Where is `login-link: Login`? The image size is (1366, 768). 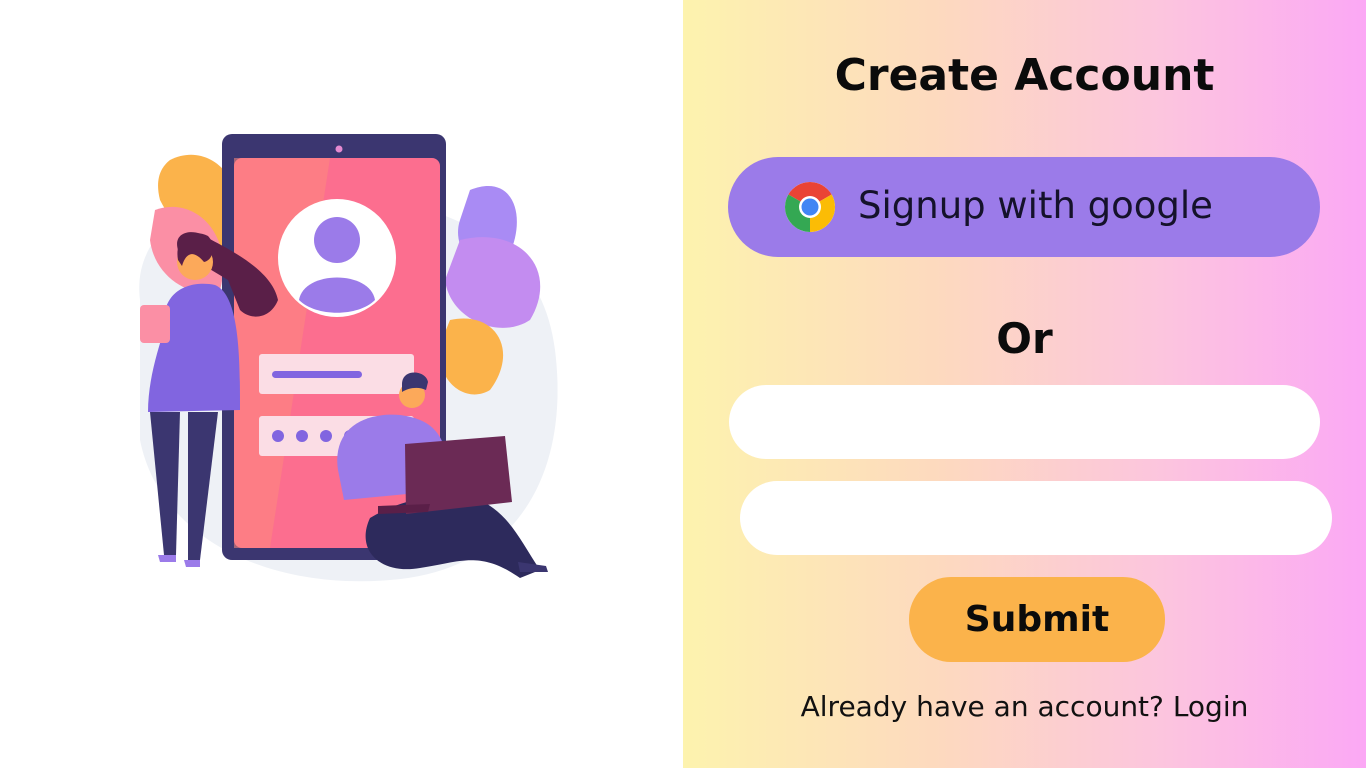 login-link: Login is located at coordinates (1211, 706).